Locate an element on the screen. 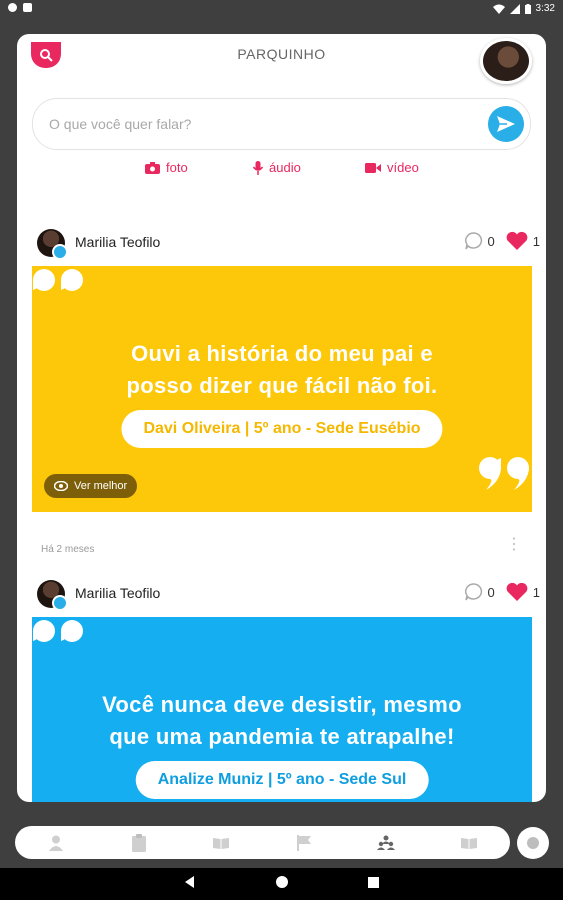  view-more-button: Ver melhor is located at coordinates (91, 486).